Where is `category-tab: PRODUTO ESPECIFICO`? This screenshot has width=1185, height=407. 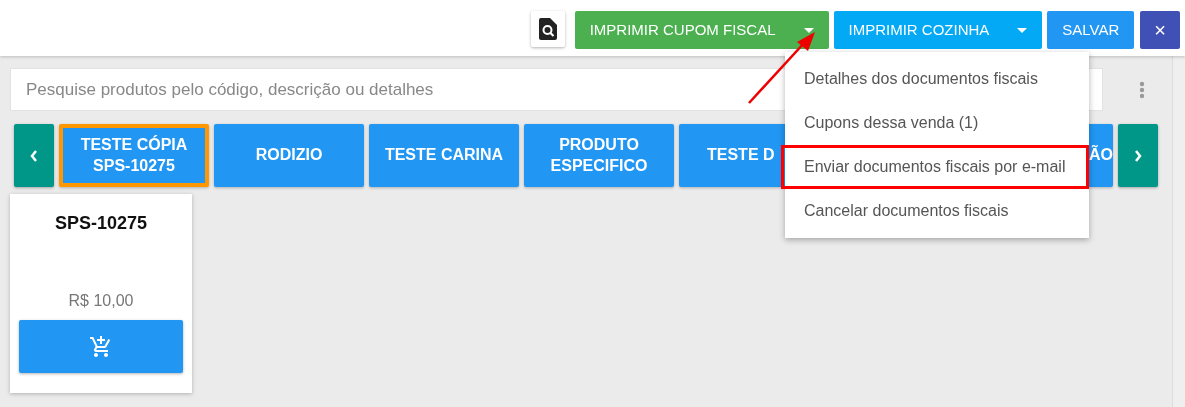 category-tab: PRODUTO ESPECIFICO is located at coordinates (599, 155).